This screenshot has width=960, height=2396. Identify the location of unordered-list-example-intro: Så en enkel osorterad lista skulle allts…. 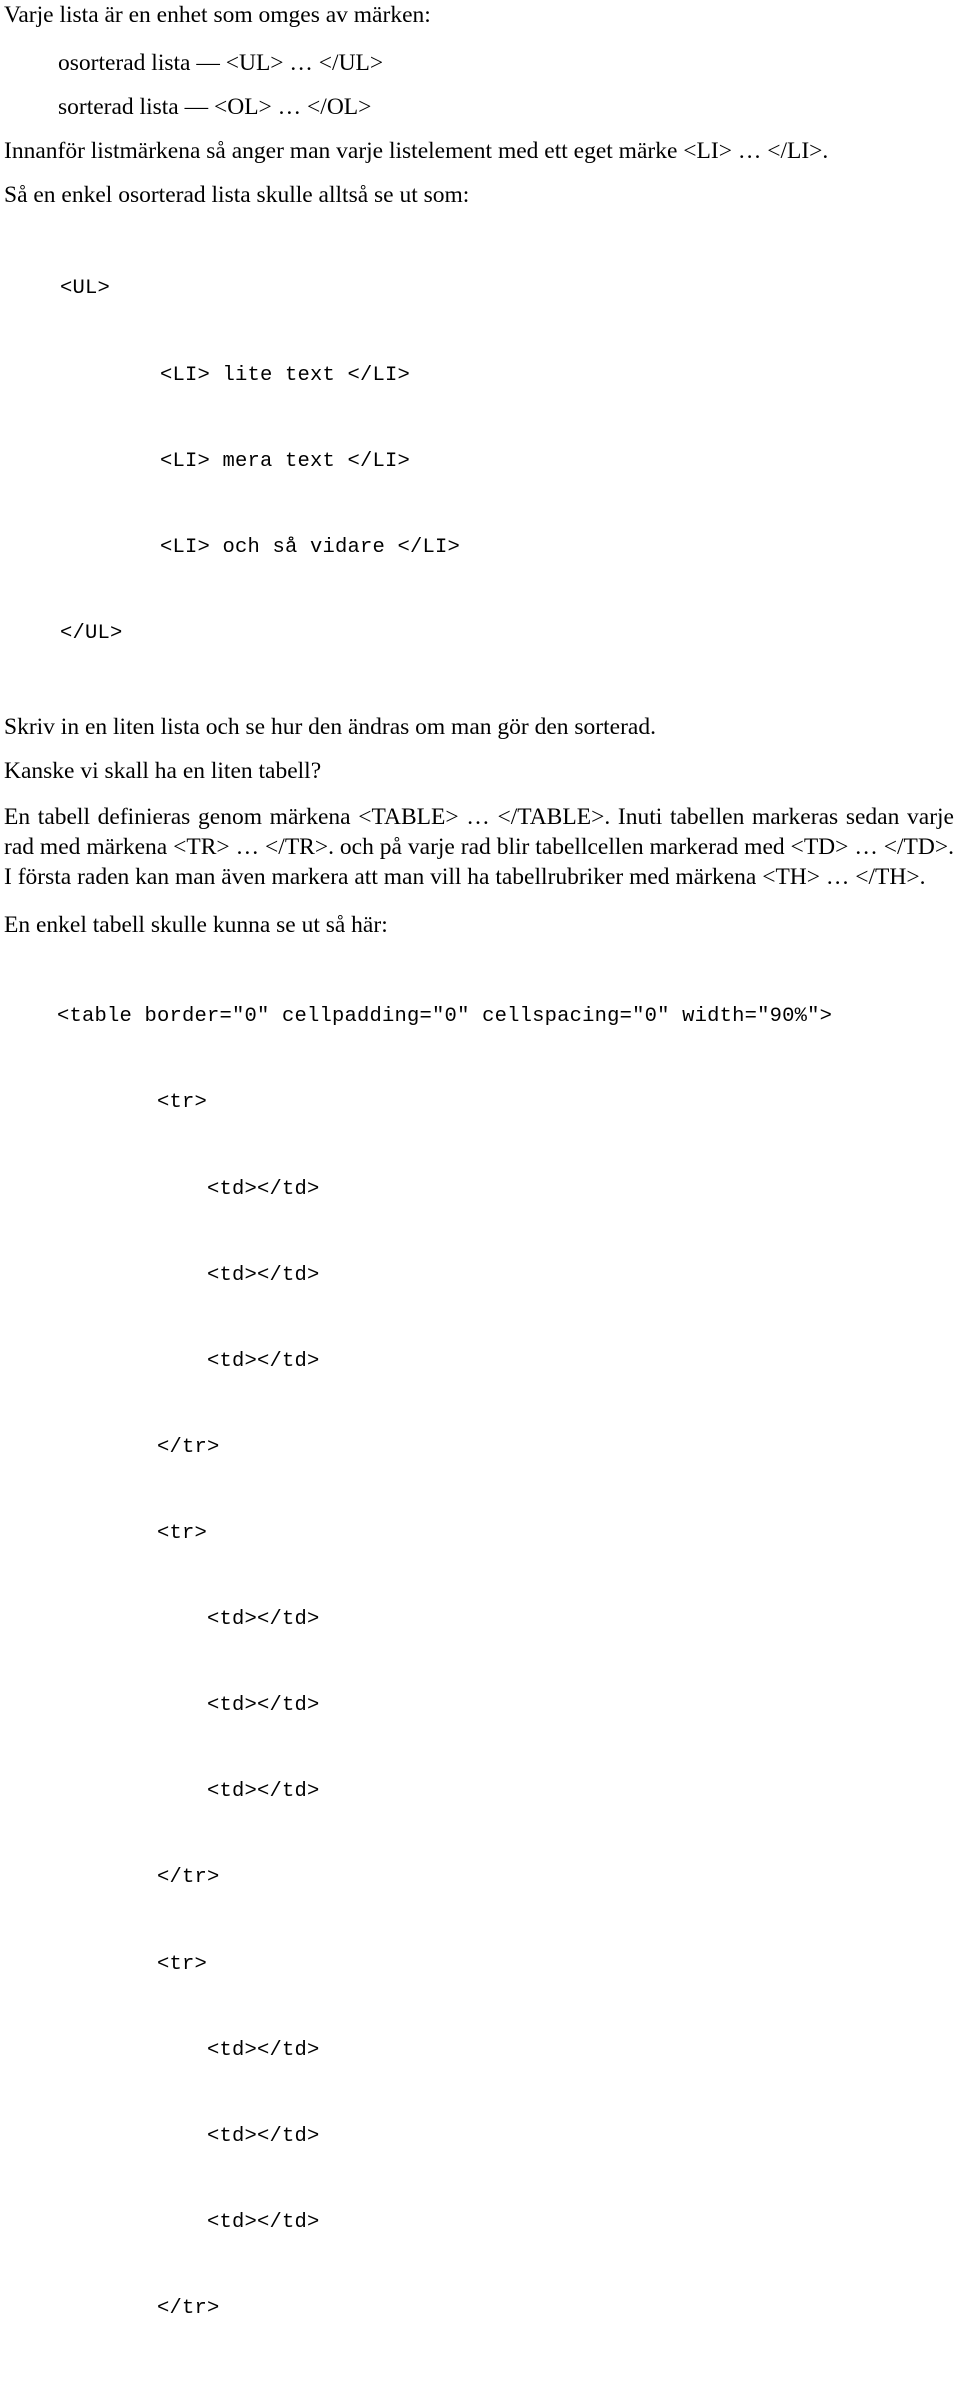
(237, 195).